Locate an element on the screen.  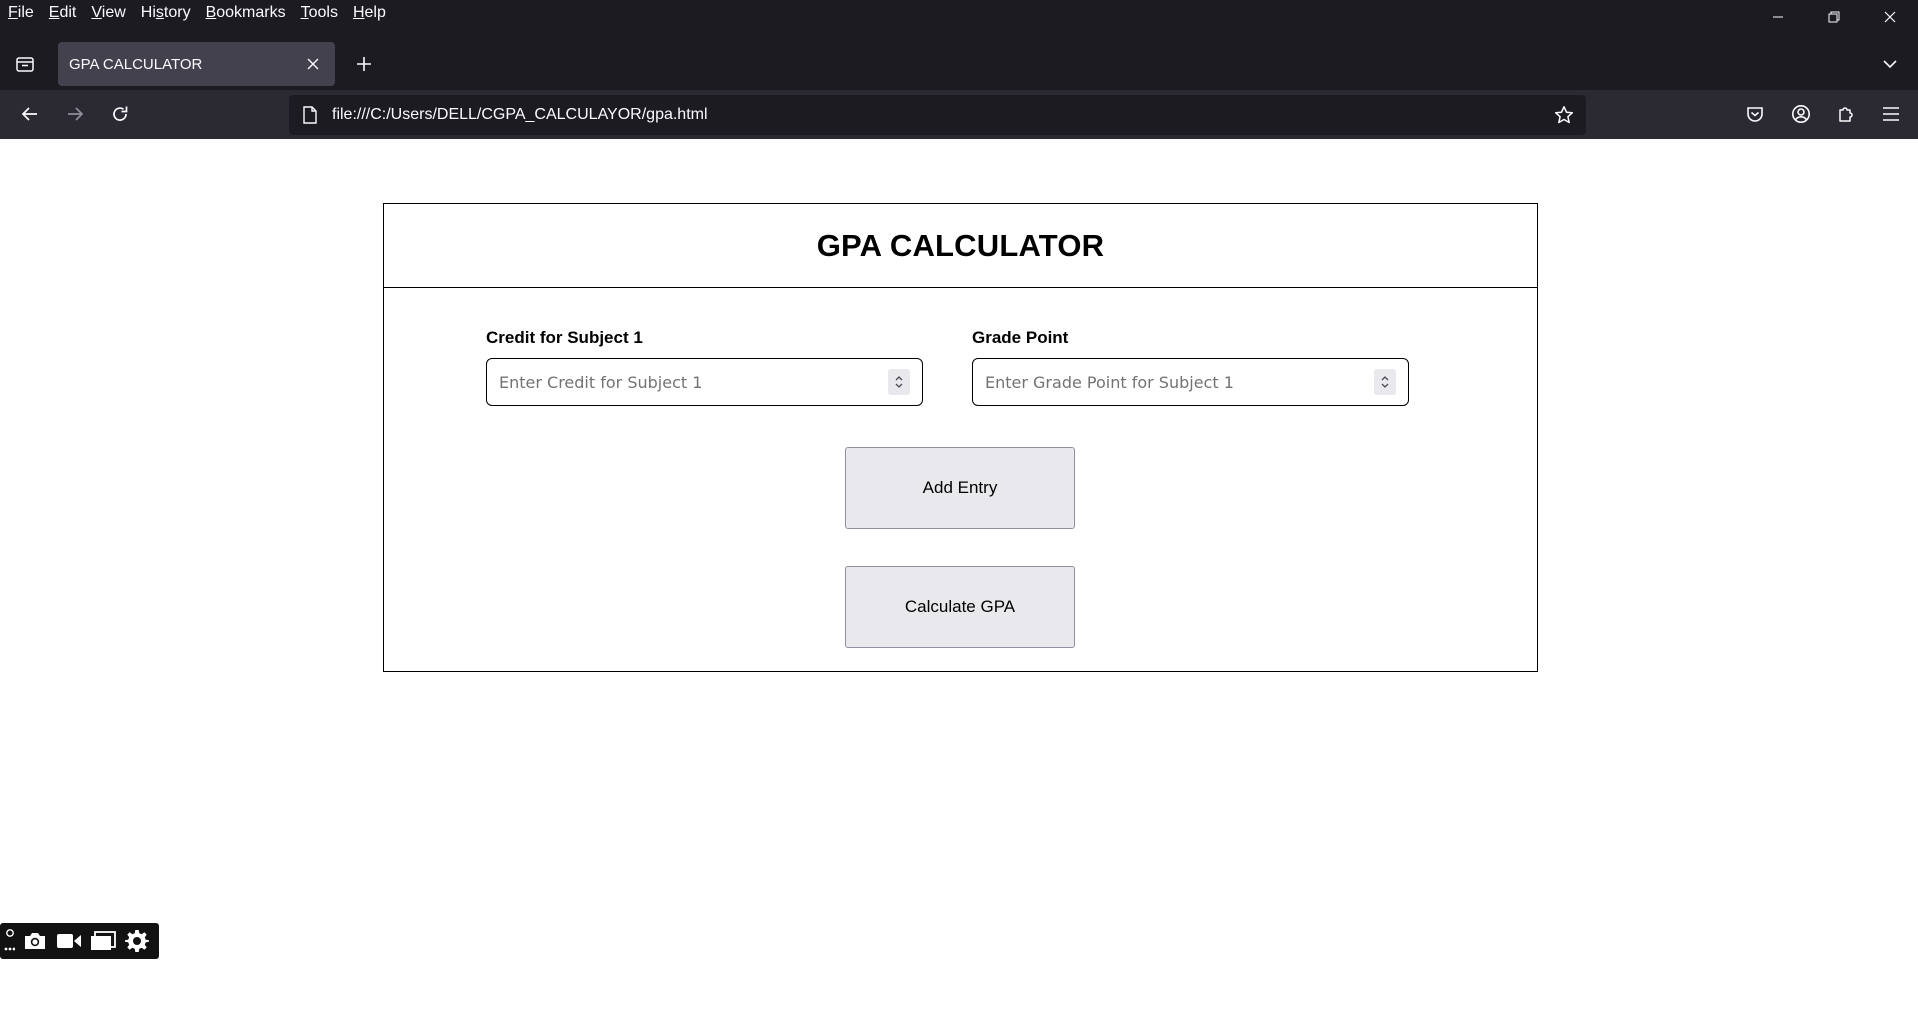
add-entry-button: Add Entry is located at coordinates (960, 488).